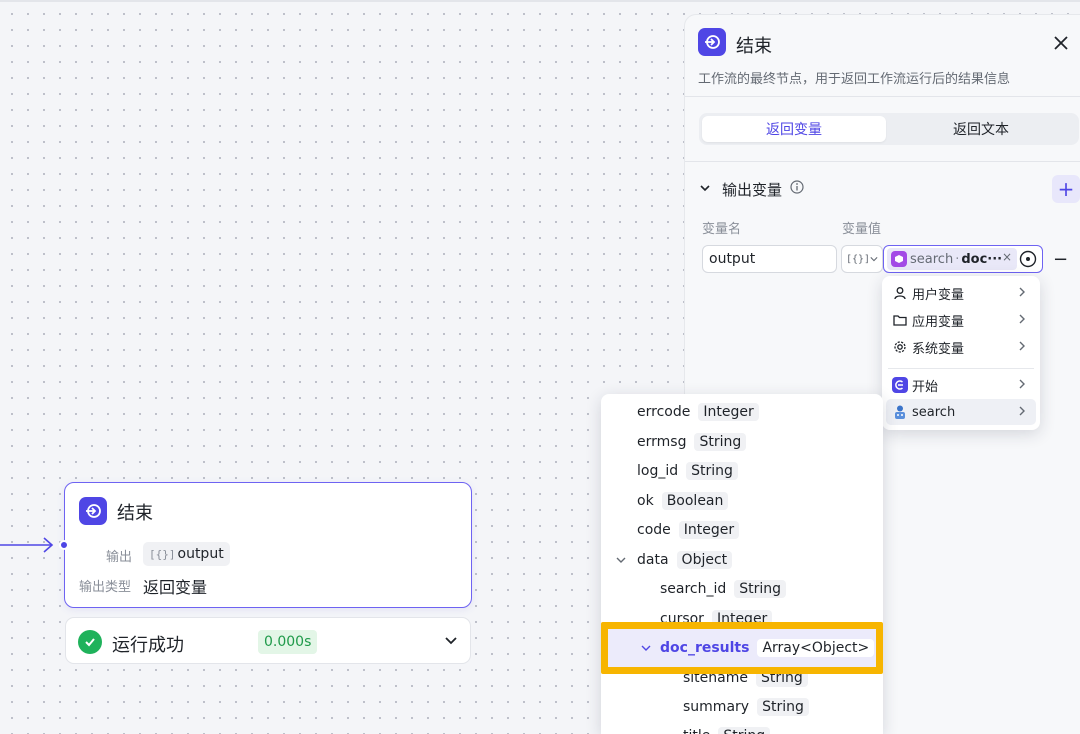 Image resolution: width=1080 pixels, height=734 pixels. I want to click on panel-title: 结束, so click(754, 46).